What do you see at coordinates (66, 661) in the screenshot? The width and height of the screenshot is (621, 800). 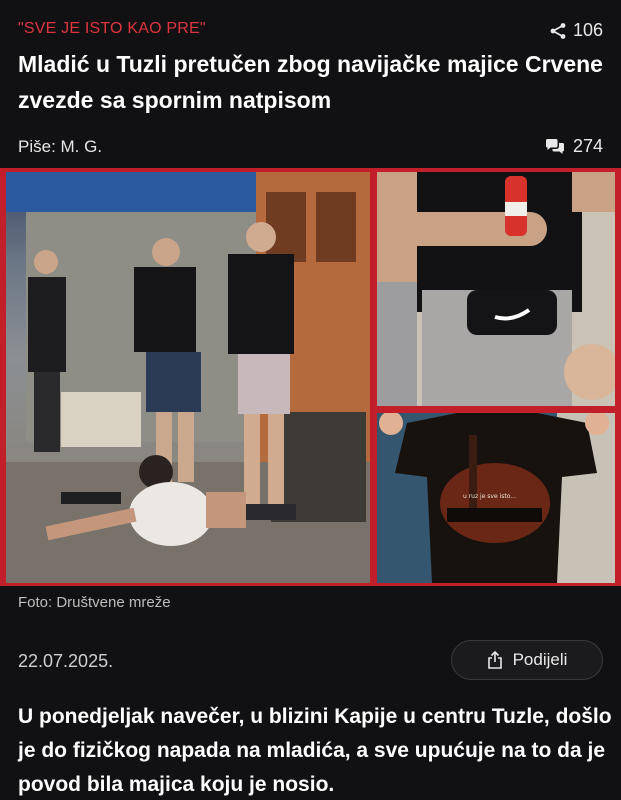 I see `article-date: 22.07.2025.` at bounding box center [66, 661].